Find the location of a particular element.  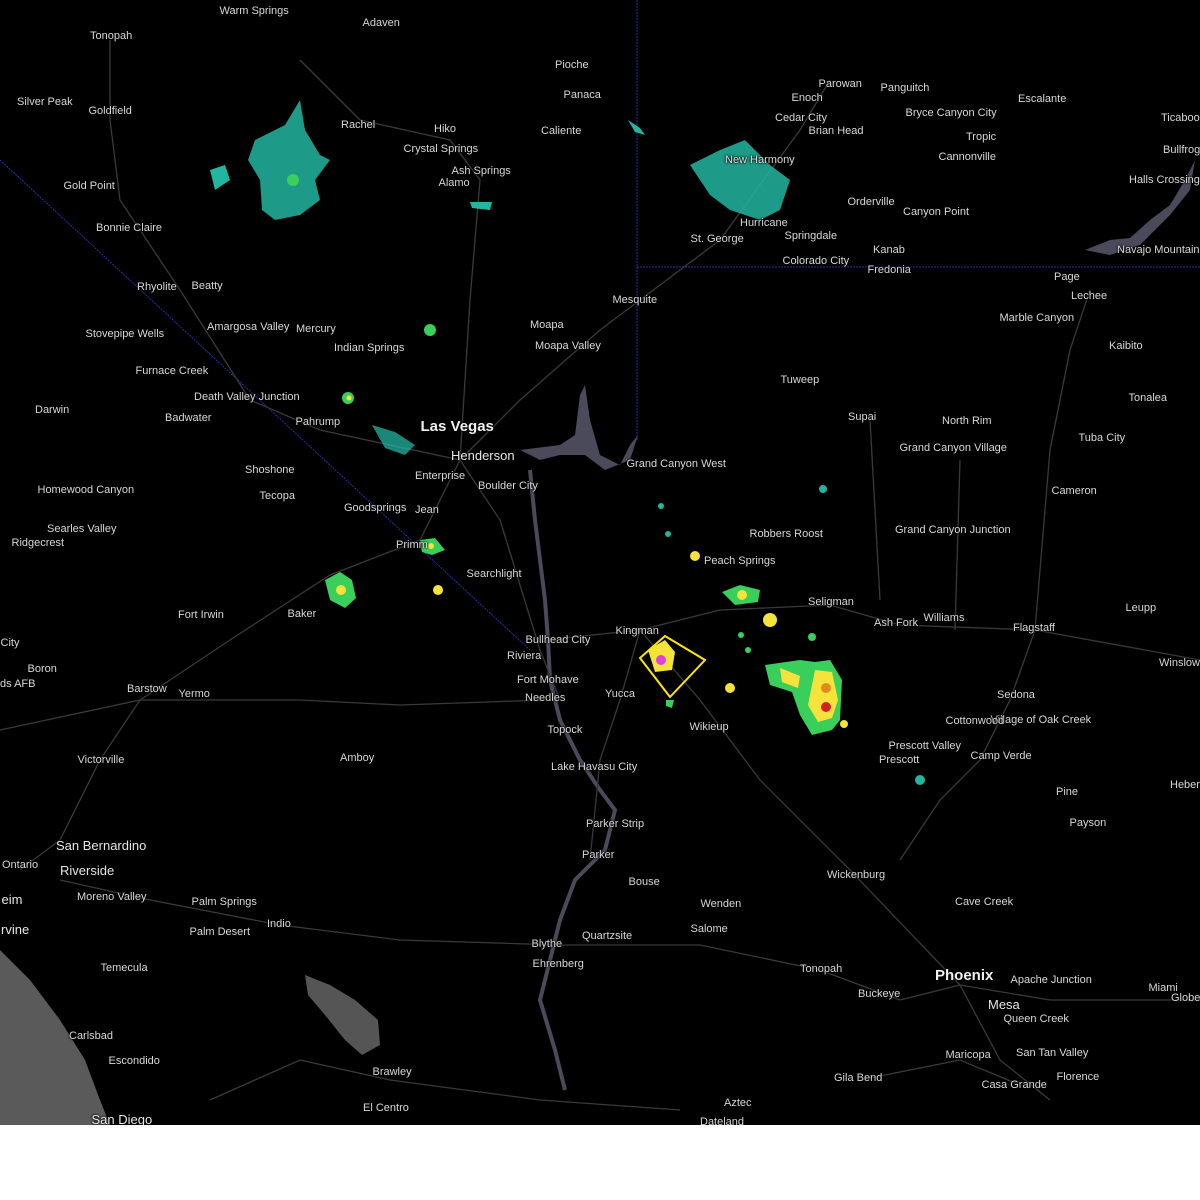

lake-mead is located at coordinates (579, 427).